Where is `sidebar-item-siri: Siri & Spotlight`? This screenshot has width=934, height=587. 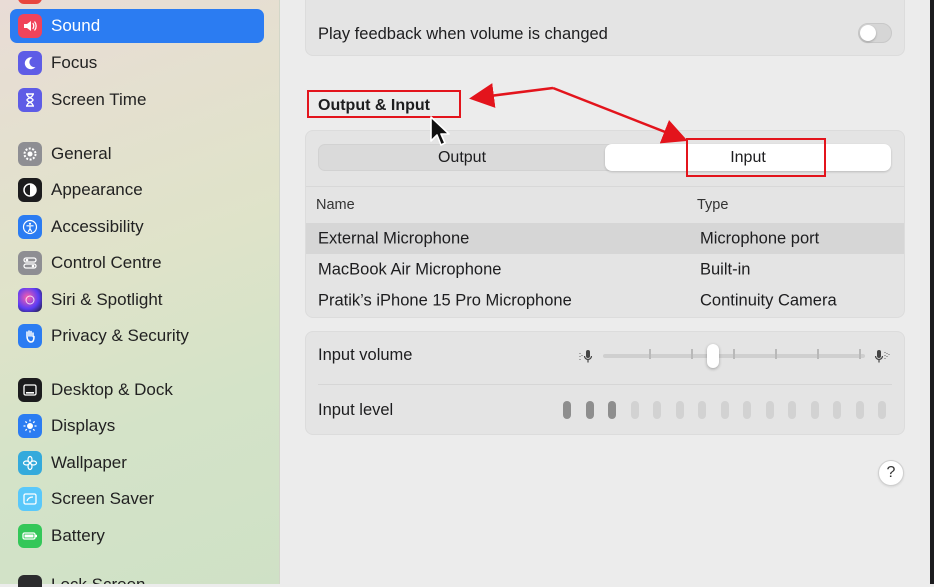
sidebar-item-siri: Siri & Spotlight is located at coordinates (137, 300).